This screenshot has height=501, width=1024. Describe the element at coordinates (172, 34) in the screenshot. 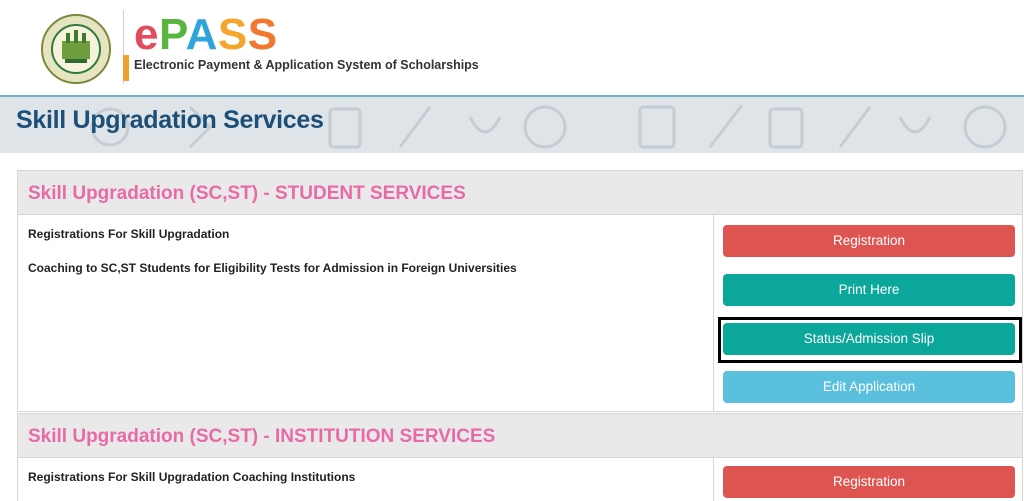

I see `logo-letter: P` at that location.